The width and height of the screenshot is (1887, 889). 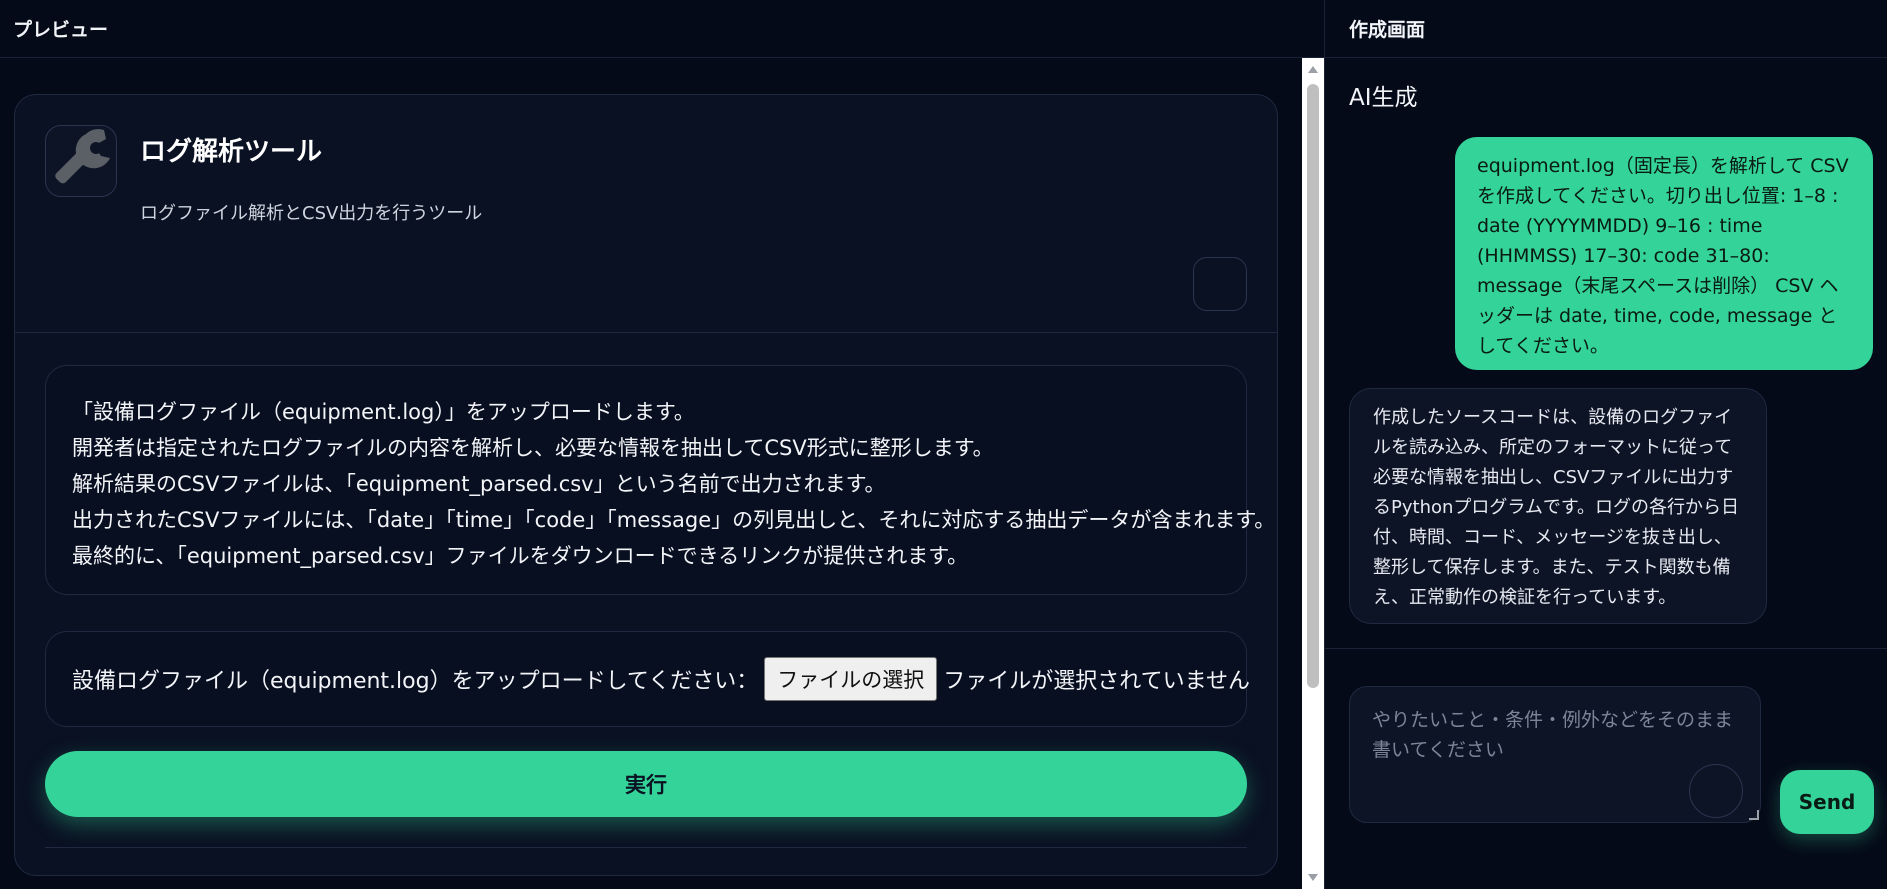 What do you see at coordinates (1383, 98) in the screenshot?
I see `ai-section-title: AI生成` at bounding box center [1383, 98].